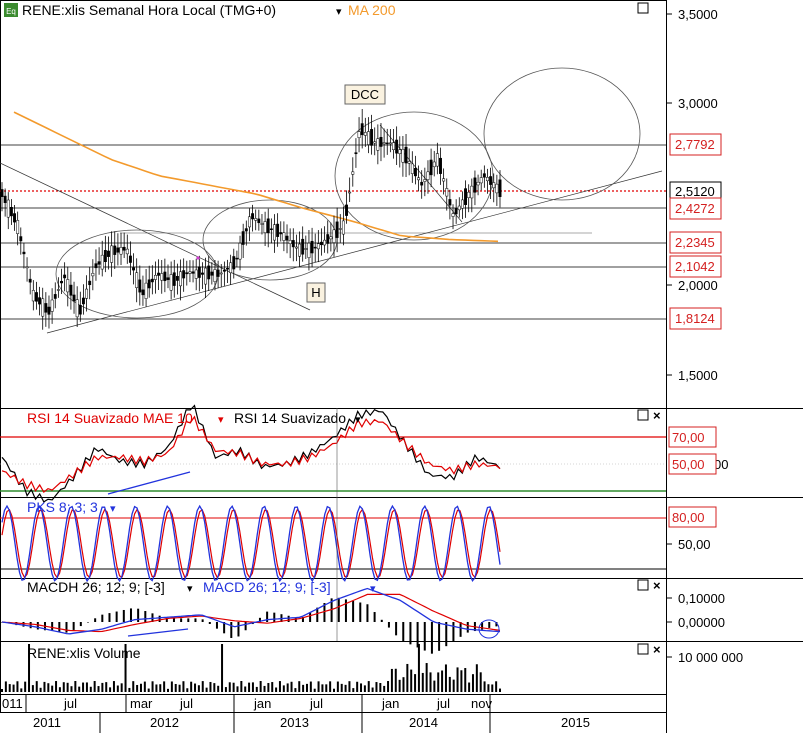 The height and width of the screenshot is (738, 803). I want to click on rsi-label-signal: RSI 14 Suavizado MAE 10, so click(110, 418).